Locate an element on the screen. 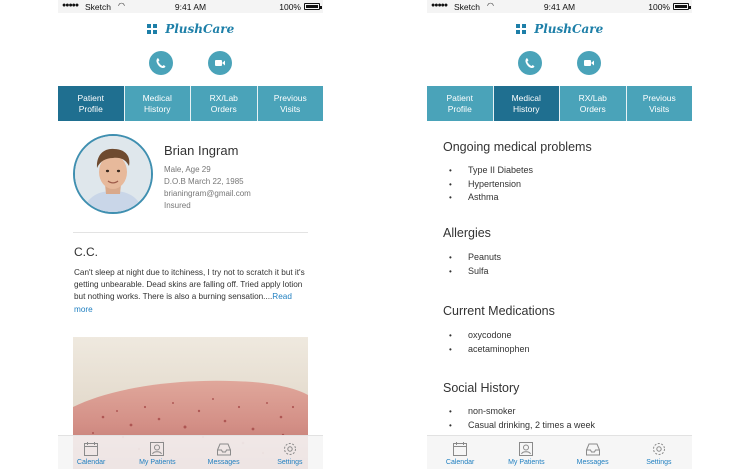 Image resolution: width=750 pixels, height=469 pixels. patient-email: brianingram@gmail.com is located at coordinates (207, 193).